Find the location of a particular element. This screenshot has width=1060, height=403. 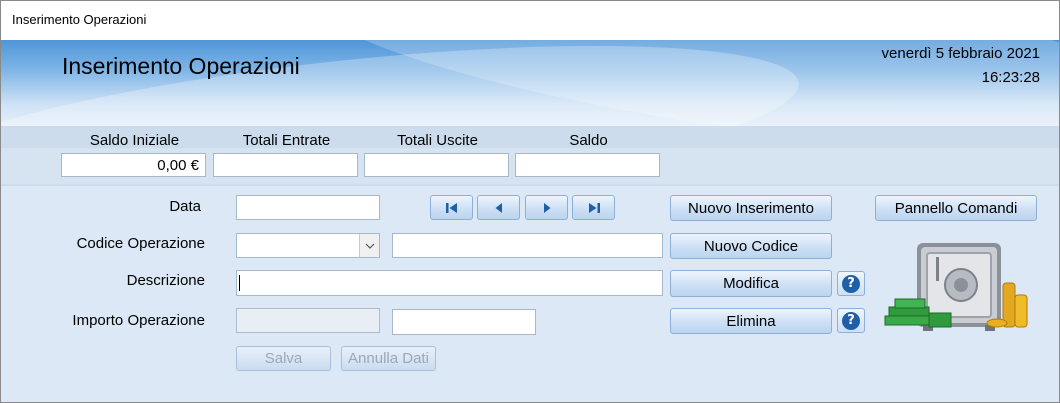

modifica-help-button: ? is located at coordinates (851, 283).